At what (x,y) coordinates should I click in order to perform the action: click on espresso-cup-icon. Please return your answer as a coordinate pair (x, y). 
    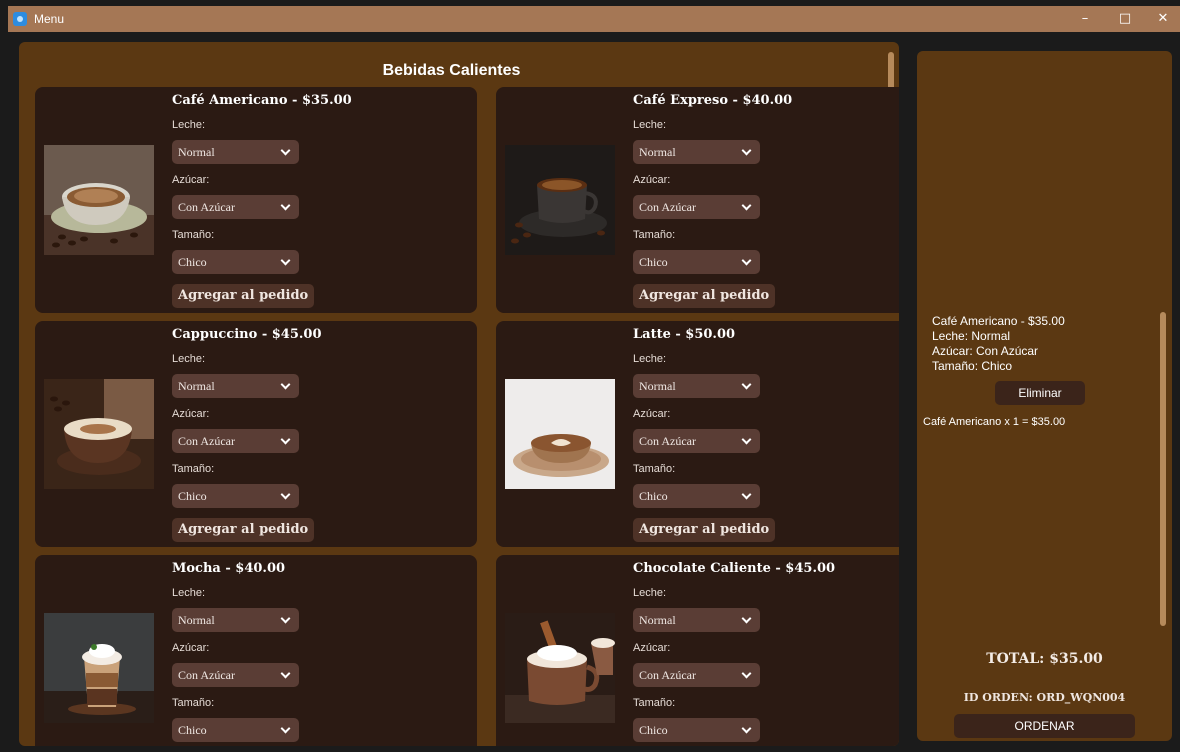
    Looking at the image, I should click on (560, 200).